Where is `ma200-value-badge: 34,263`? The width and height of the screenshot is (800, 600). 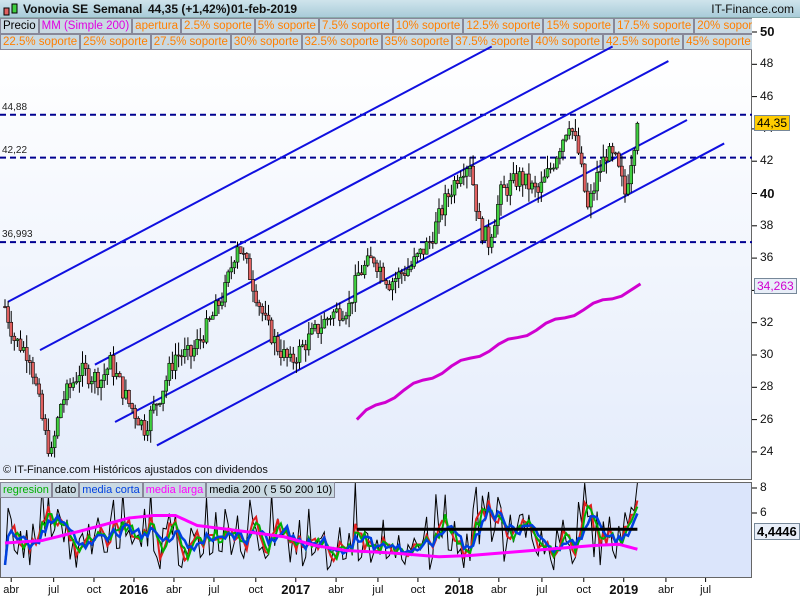
ma200-value-badge: 34,263 is located at coordinates (775, 286).